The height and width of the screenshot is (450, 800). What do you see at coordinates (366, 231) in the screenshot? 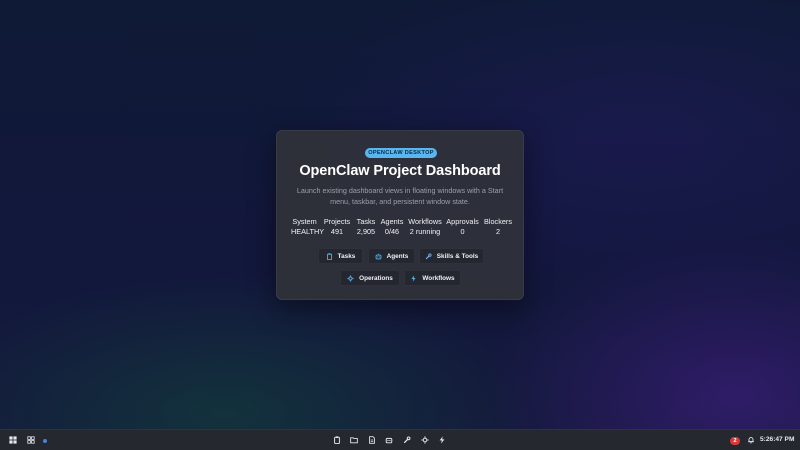
I see `stat-value: 2,905` at bounding box center [366, 231].